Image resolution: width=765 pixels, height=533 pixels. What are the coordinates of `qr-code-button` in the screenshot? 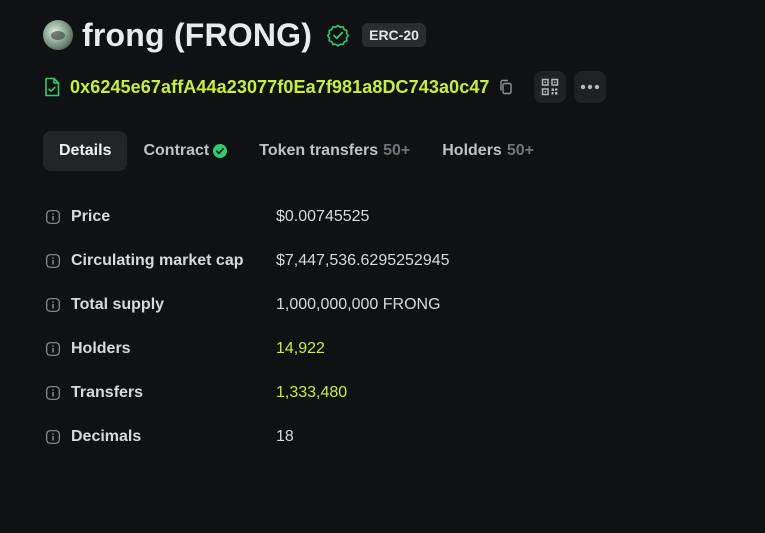 It's located at (549, 87).